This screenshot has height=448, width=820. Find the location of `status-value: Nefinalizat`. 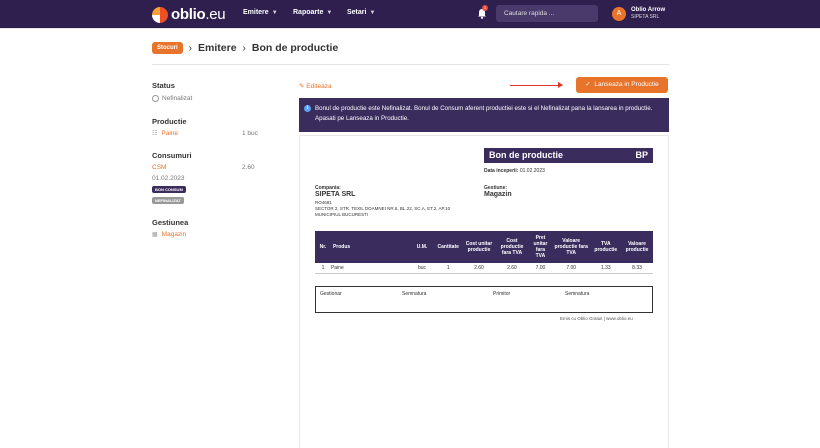

status-value: Nefinalizat is located at coordinates (172, 98).